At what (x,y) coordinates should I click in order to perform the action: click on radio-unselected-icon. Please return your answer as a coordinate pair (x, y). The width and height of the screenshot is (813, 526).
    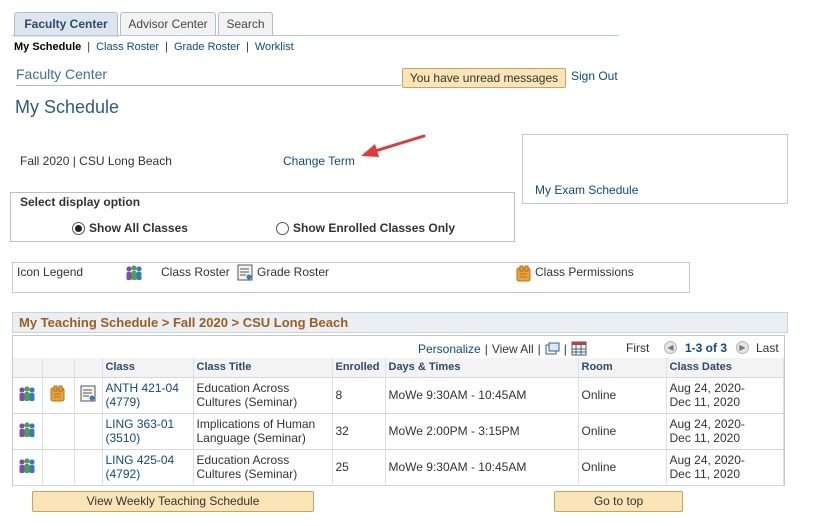
    Looking at the image, I should click on (282, 228).